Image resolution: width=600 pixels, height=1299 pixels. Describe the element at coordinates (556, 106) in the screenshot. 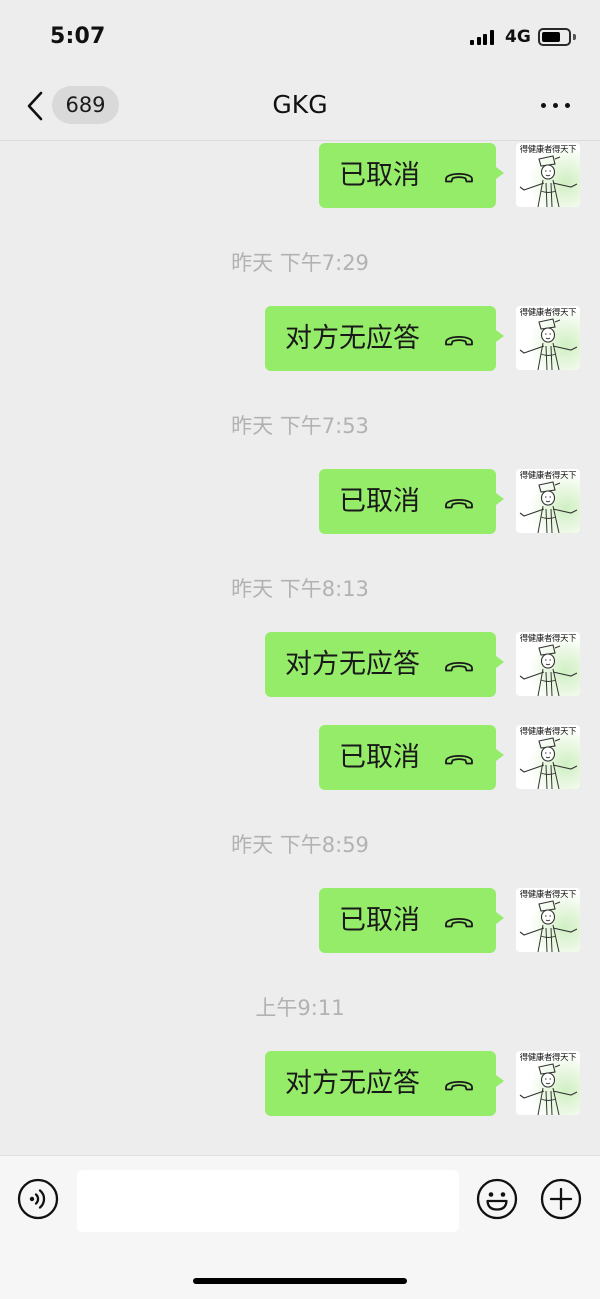

I see `more-icon` at that location.